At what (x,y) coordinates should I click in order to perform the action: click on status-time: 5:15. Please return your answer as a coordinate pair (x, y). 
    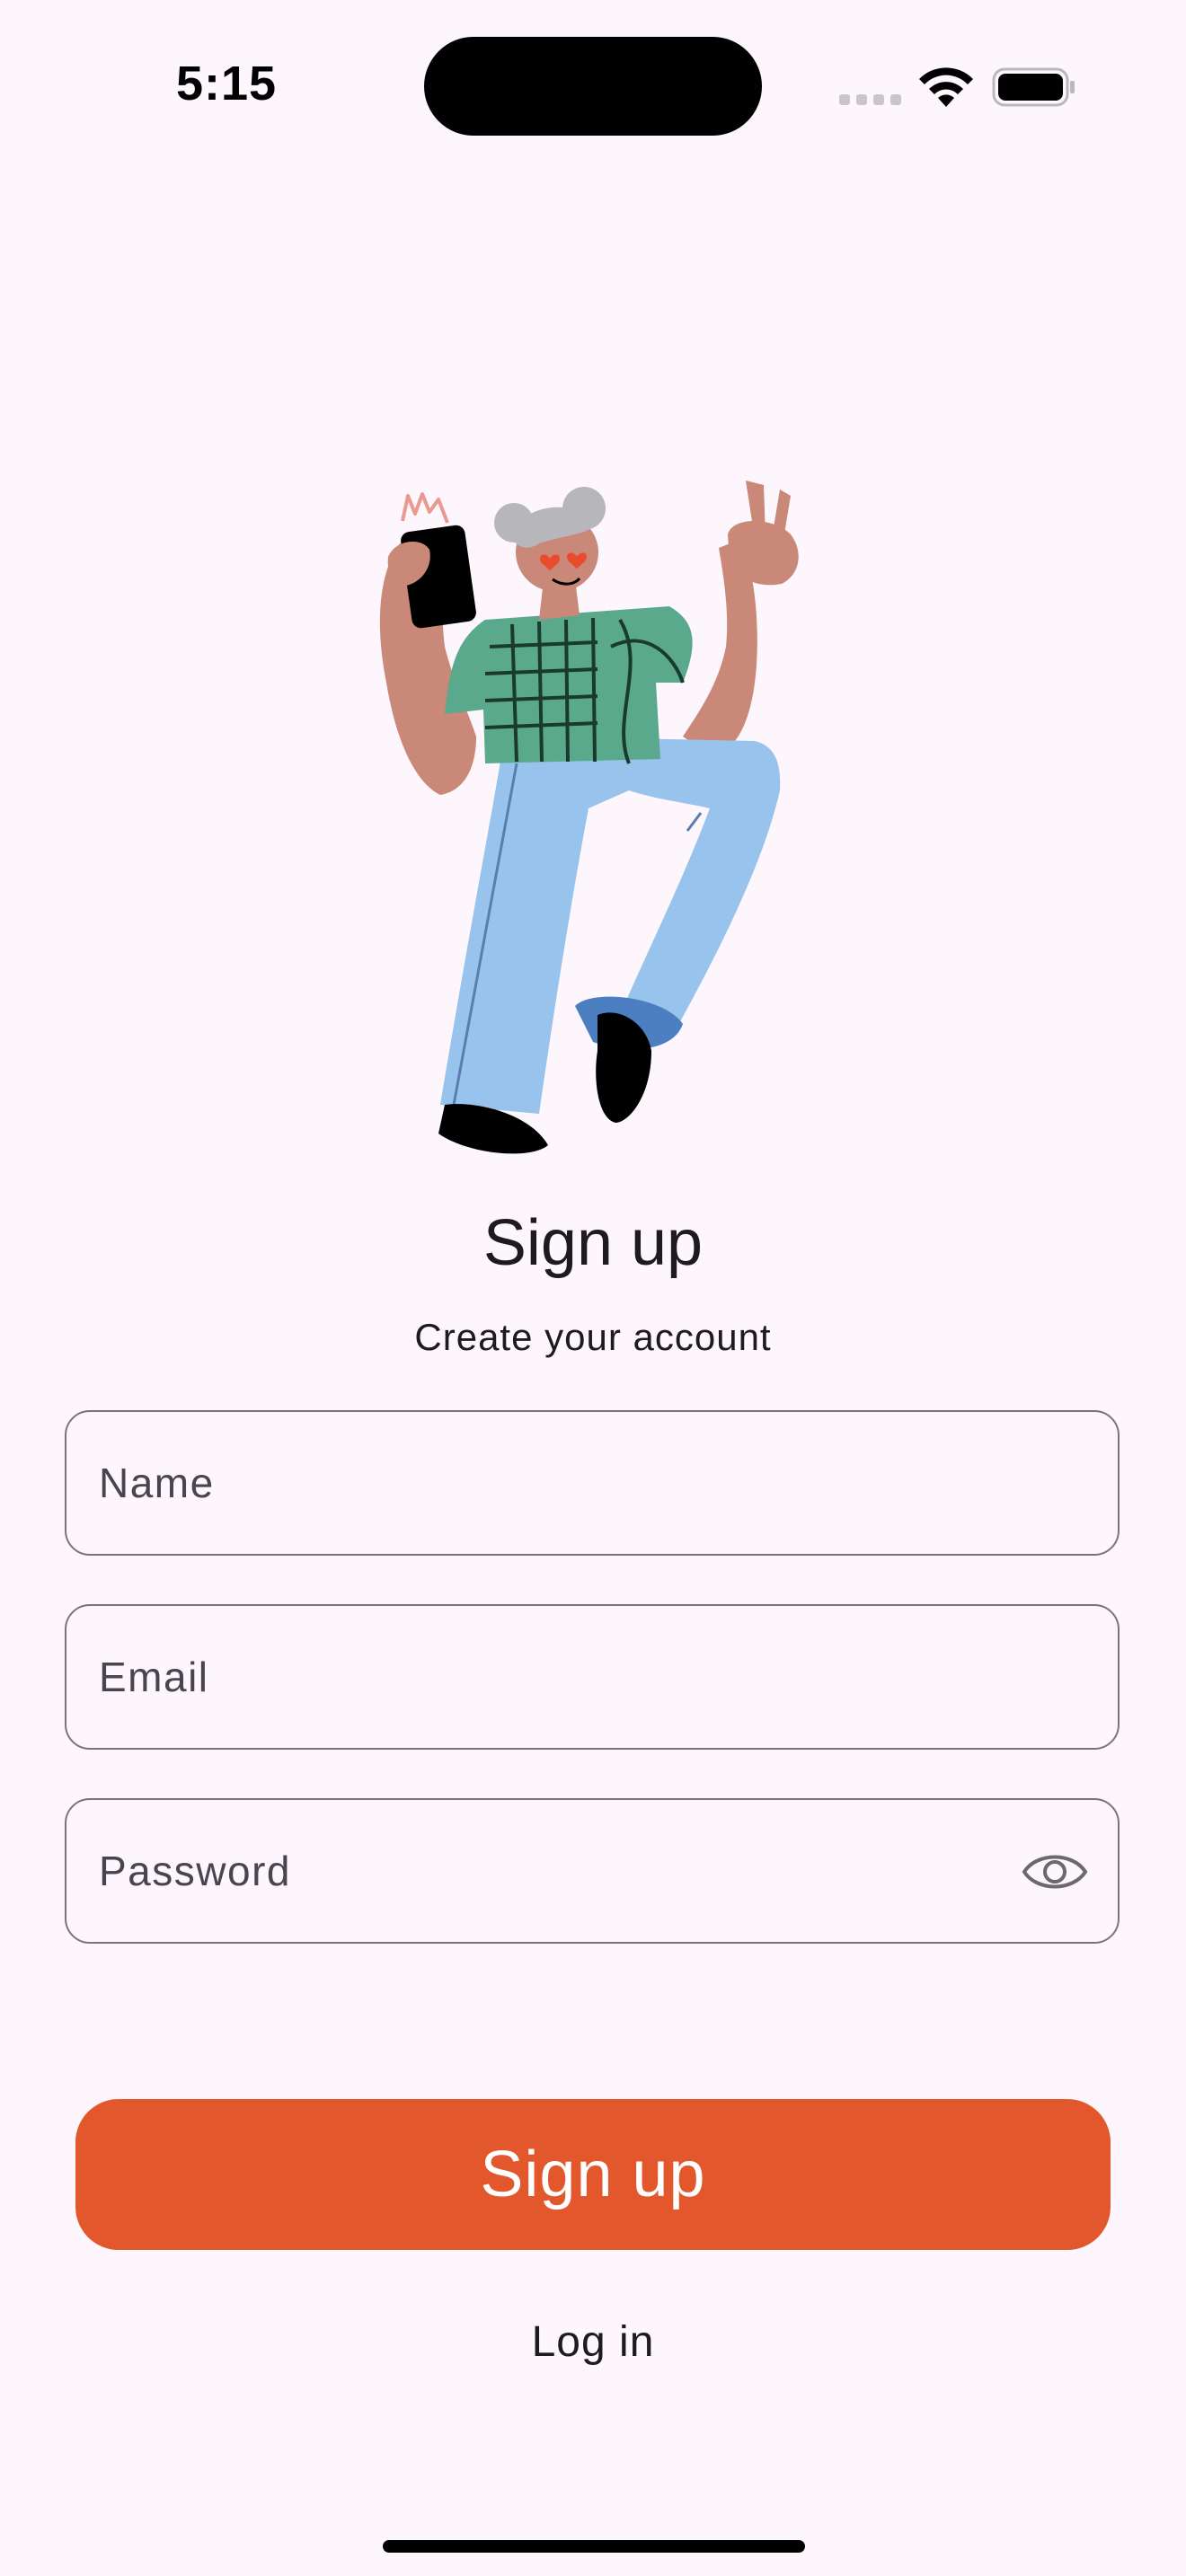
    Looking at the image, I should click on (227, 83).